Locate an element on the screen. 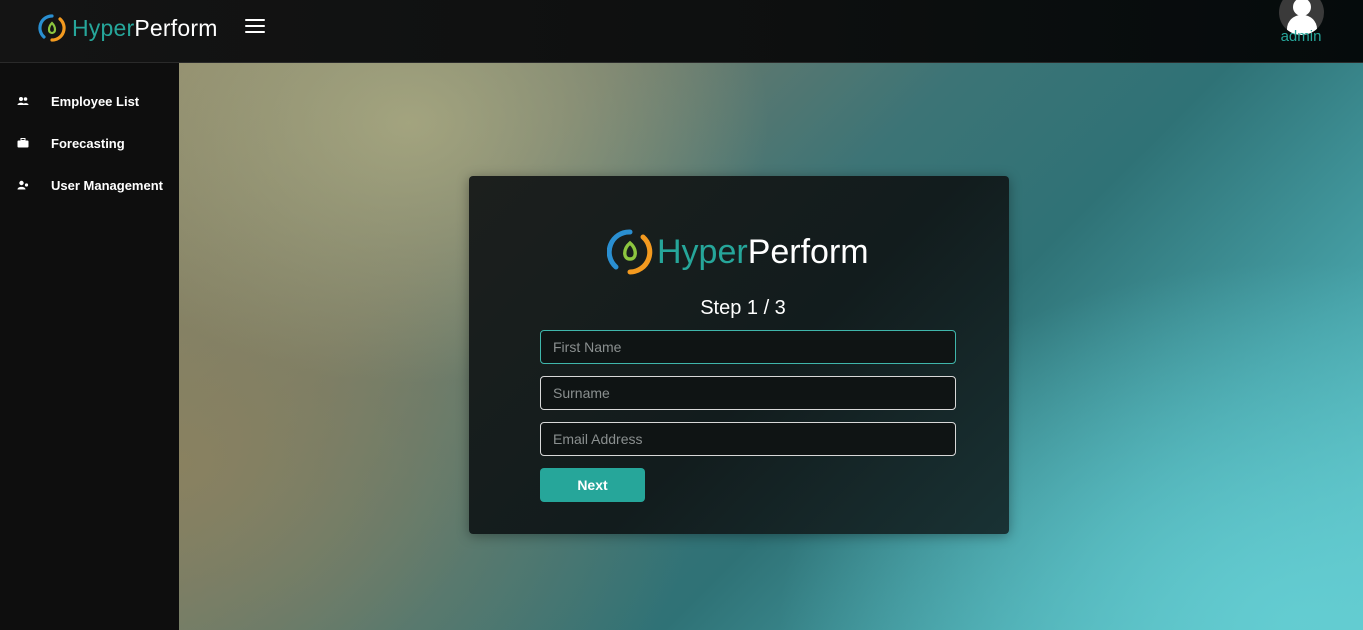 Image resolution: width=1363 pixels, height=630 pixels. sidebar-item-forecasting: Forecasting is located at coordinates (89, 143).